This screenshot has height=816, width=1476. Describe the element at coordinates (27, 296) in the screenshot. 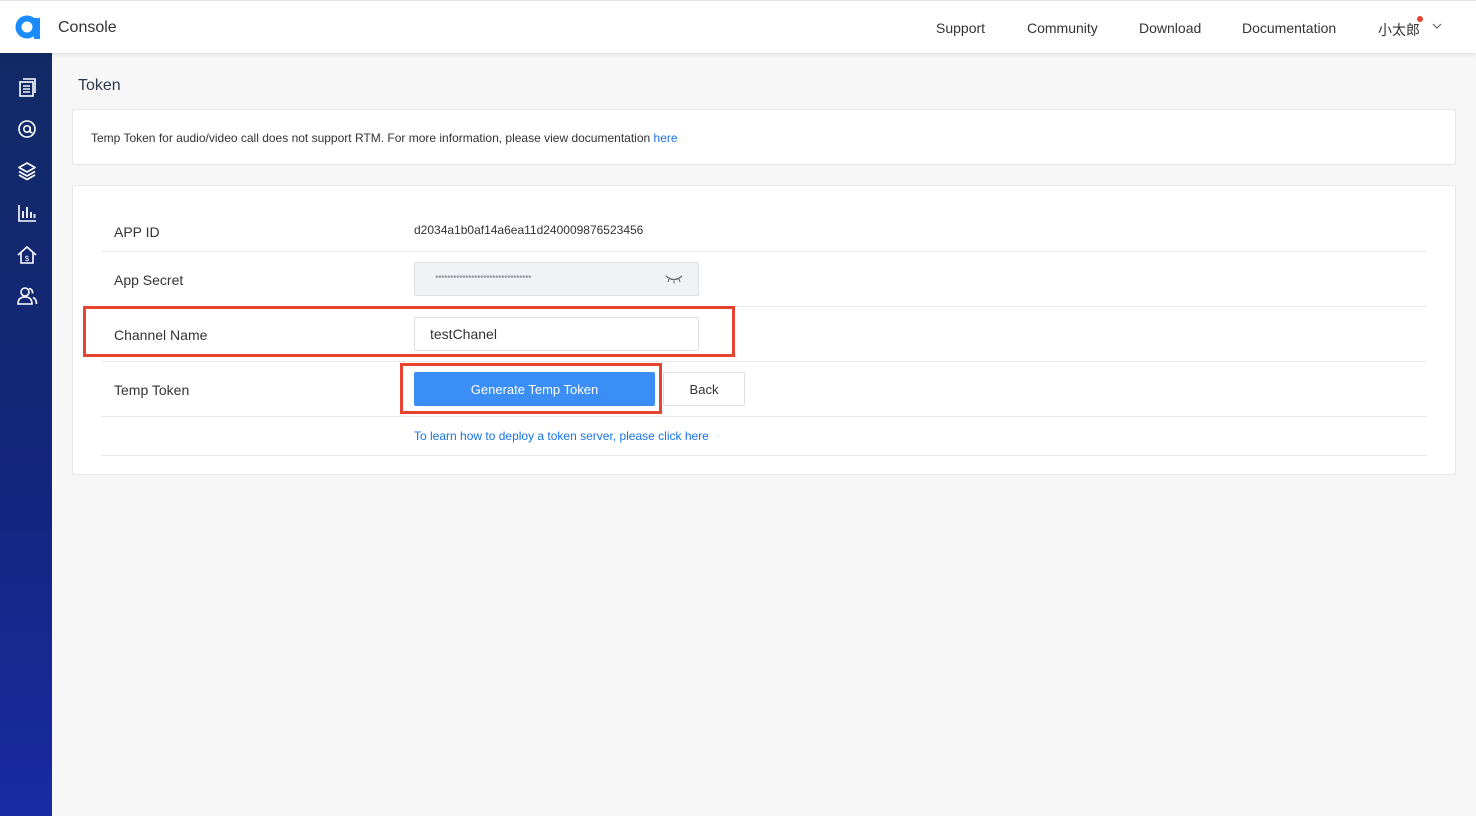

I see `users-icon` at that location.